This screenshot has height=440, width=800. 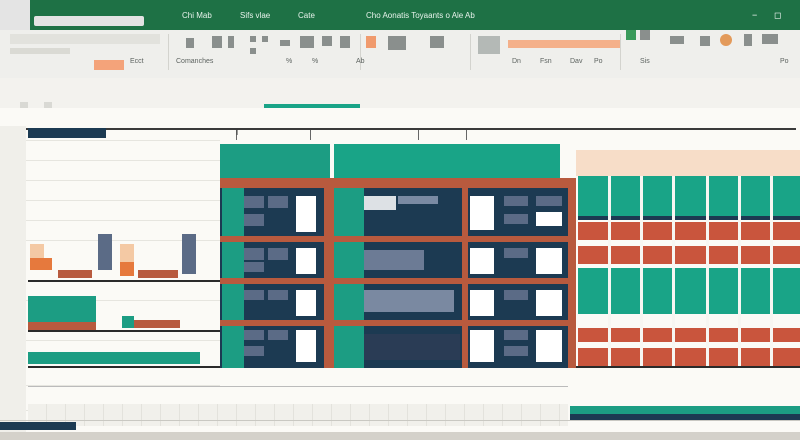 What do you see at coordinates (689, 218) in the screenshot?
I see `divider` at bounding box center [689, 218].